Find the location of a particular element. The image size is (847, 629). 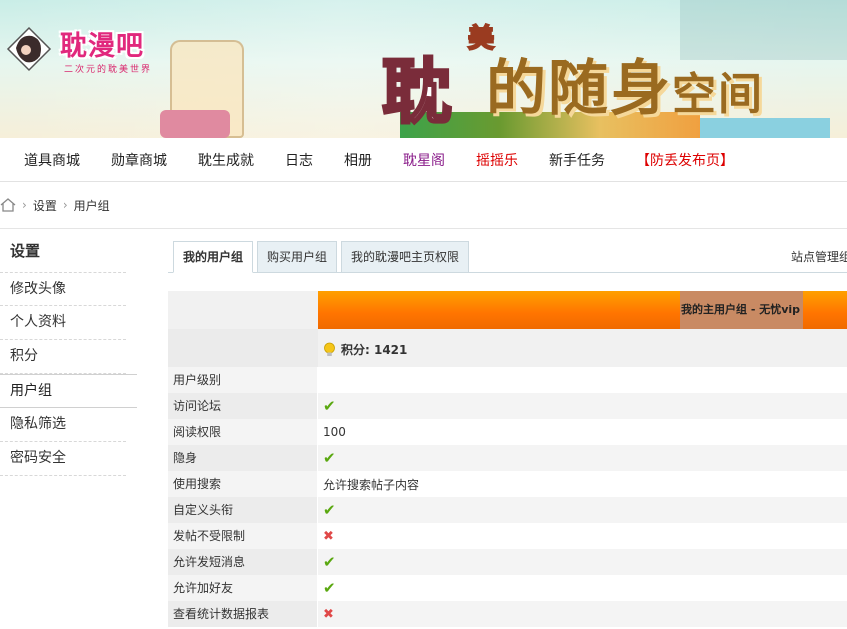

perm-label: 允许发短消息 is located at coordinates (243, 562).